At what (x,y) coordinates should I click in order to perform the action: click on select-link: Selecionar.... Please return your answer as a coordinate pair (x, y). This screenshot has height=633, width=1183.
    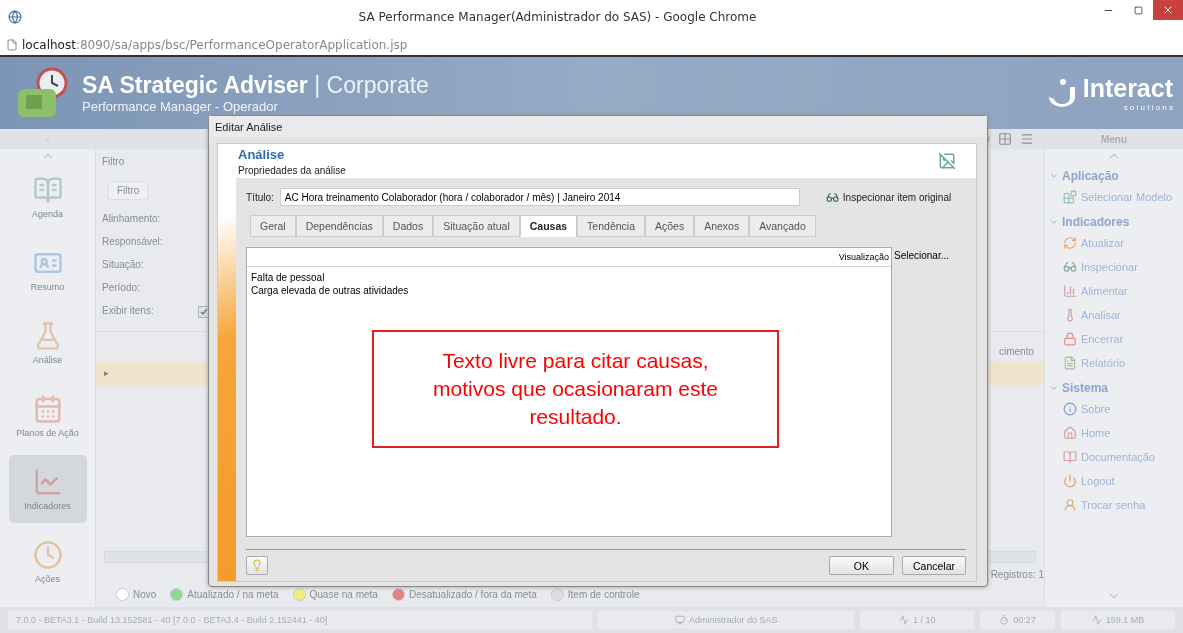
    Looking at the image, I should click on (921, 254).